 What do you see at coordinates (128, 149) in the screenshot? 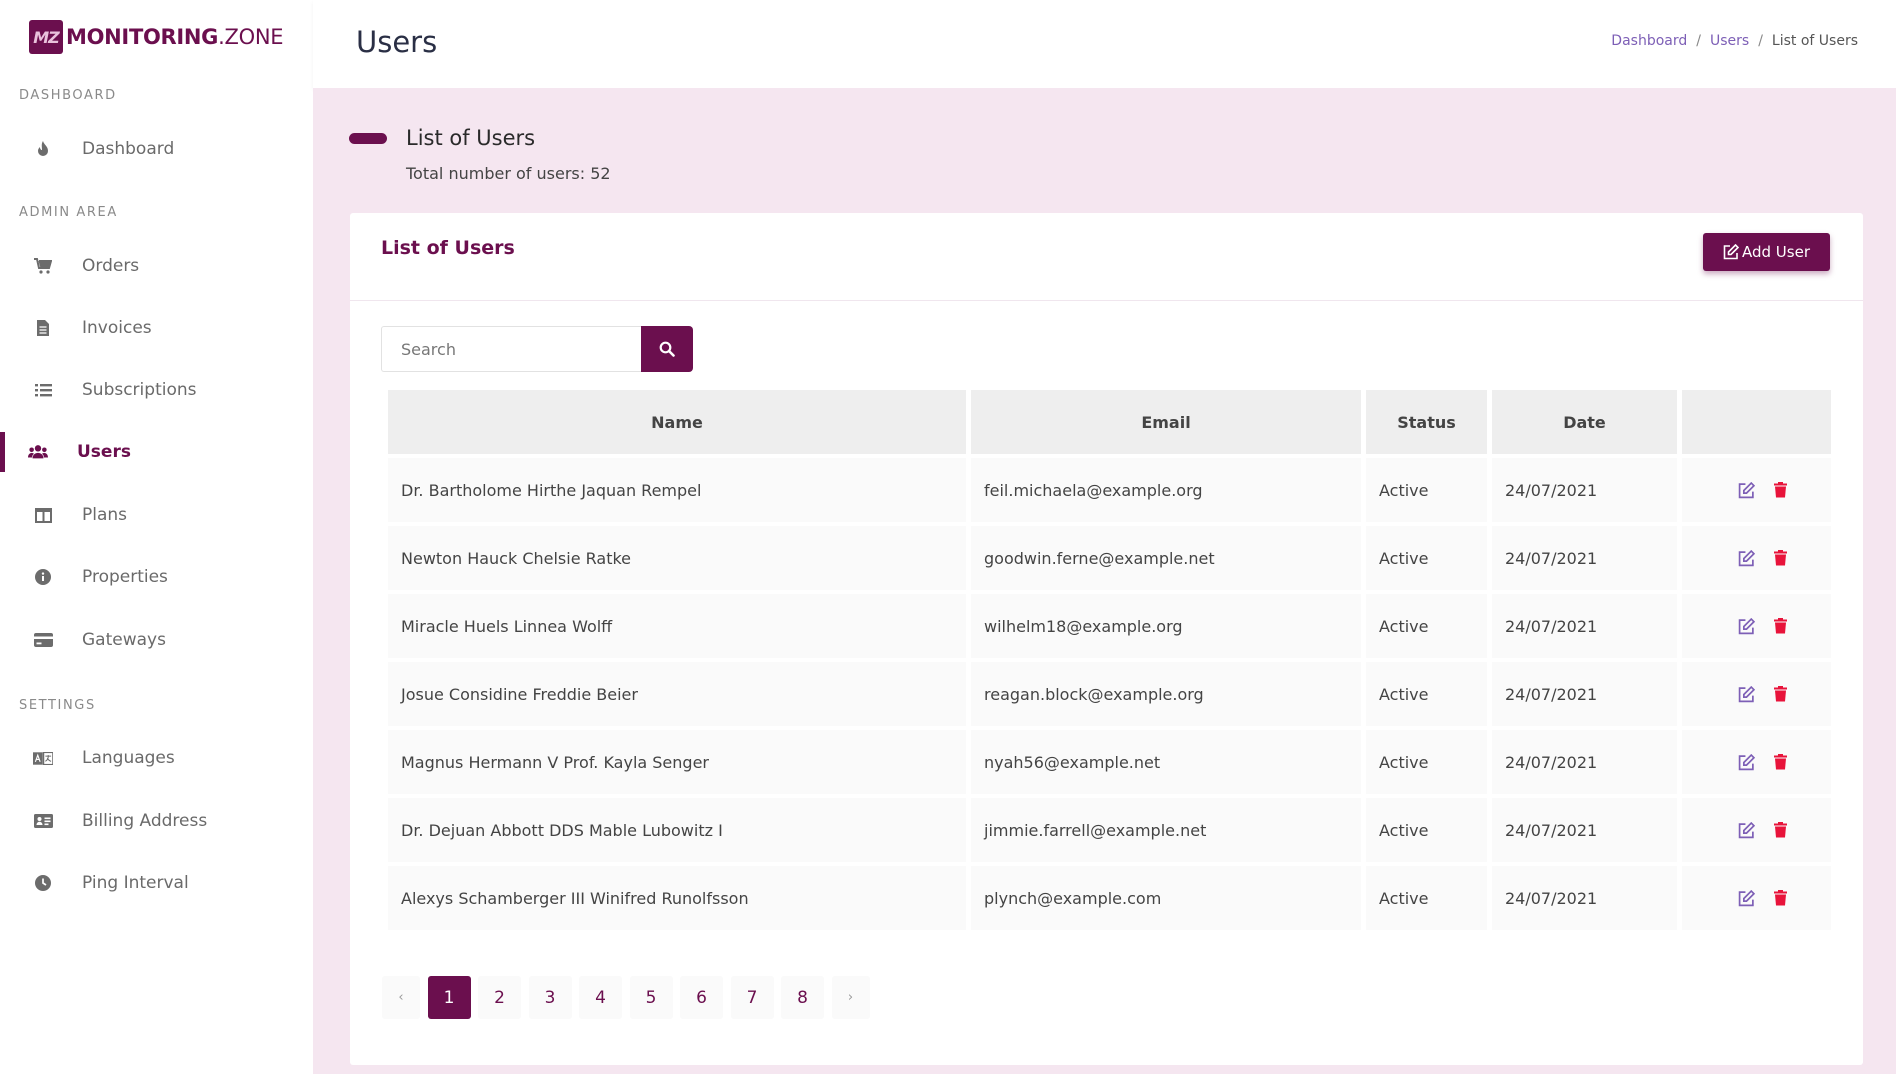
I see `sidebar-item-label: Dashboard` at bounding box center [128, 149].